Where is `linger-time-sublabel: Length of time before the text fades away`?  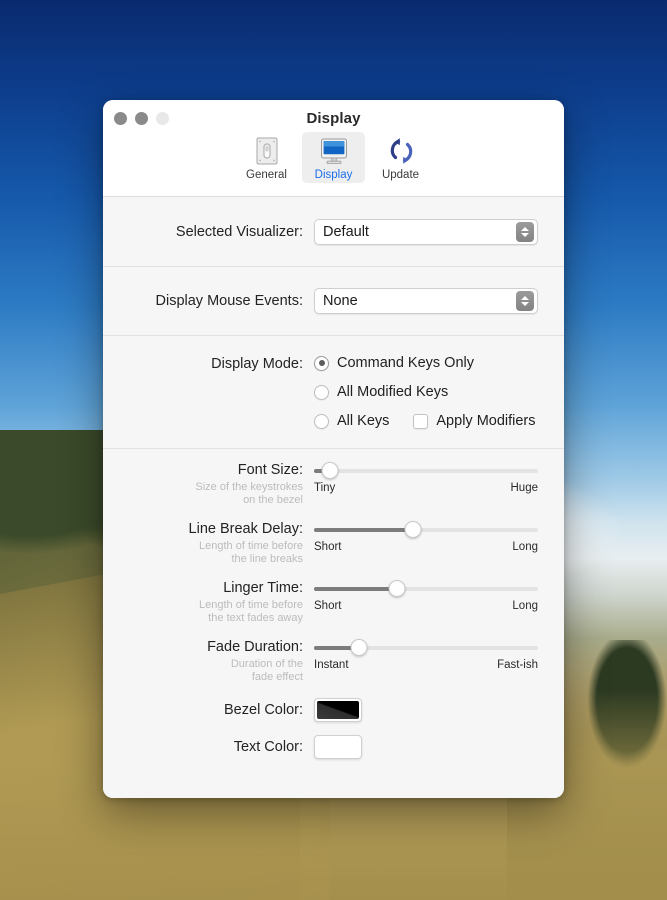 linger-time-sublabel: Length of time before the text fades away is located at coordinates (251, 611).